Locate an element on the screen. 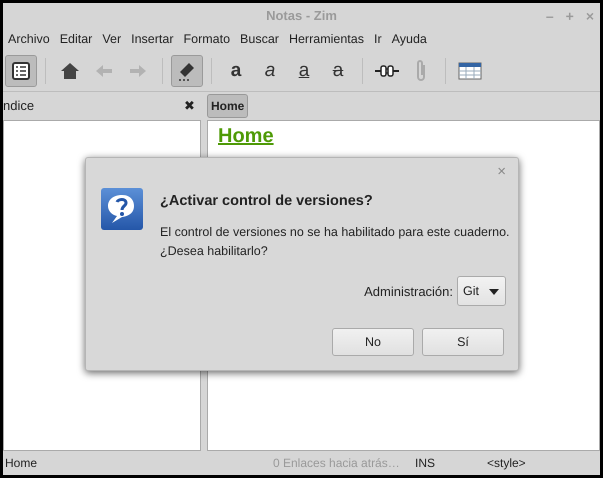 The height and width of the screenshot is (478, 603). dialog-title: ¿Activar control de versiones? is located at coordinates (267, 201).